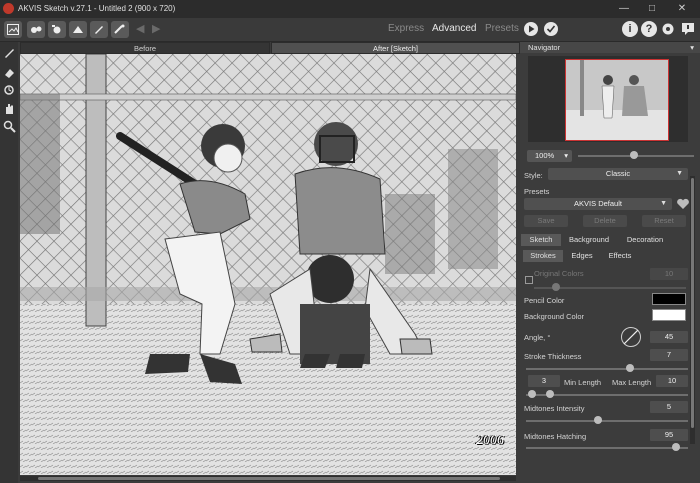 This screenshot has width=700, height=483. What do you see at coordinates (9, 262) in the screenshot?
I see `tools-panel` at bounding box center [9, 262].